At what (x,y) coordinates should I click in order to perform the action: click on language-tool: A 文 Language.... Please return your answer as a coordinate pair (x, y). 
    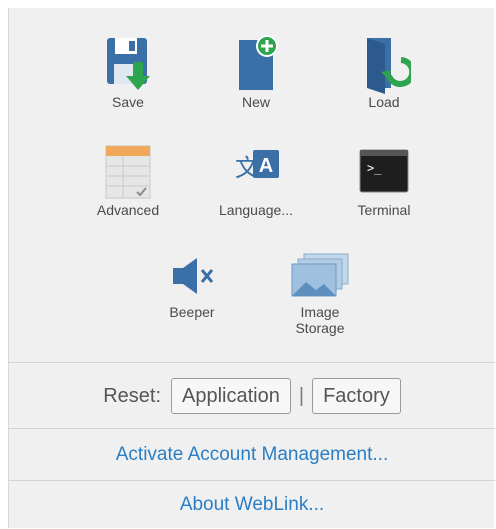
    Looking at the image, I should click on (256, 180).